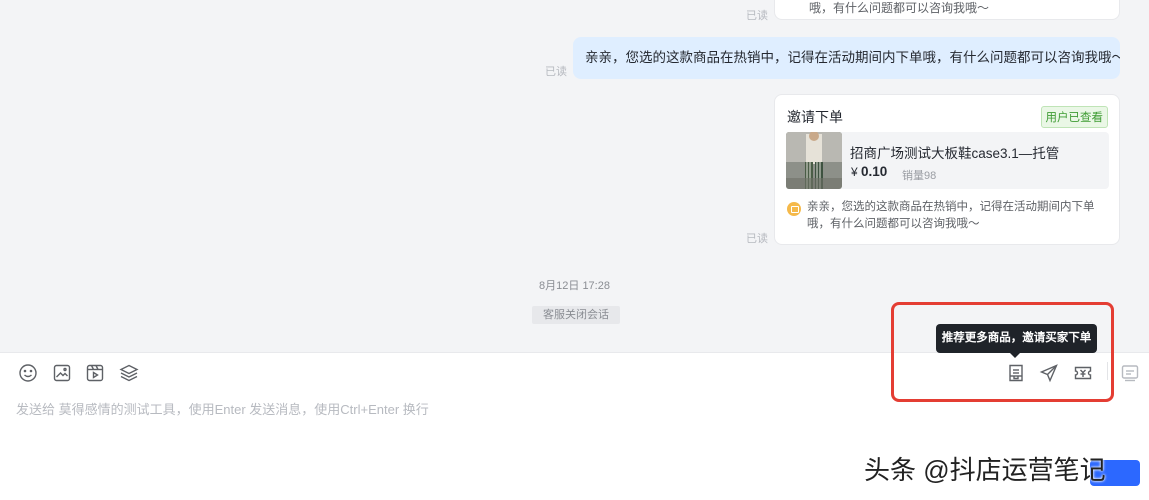 The height and width of the screenshot is (500, 1149). I want to click on previous-message-card: 哦，有什么问题都可以咨询我哦～, so click(947, 10).